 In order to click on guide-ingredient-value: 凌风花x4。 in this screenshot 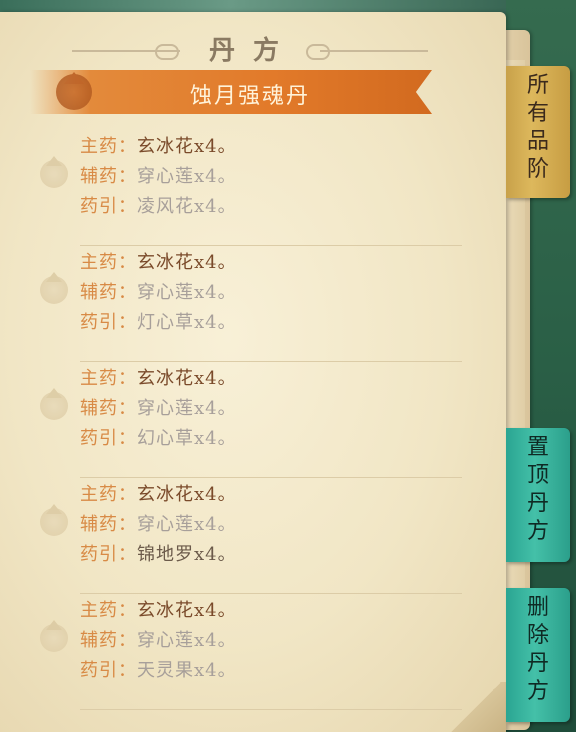, I will do `click(187, 206)`.